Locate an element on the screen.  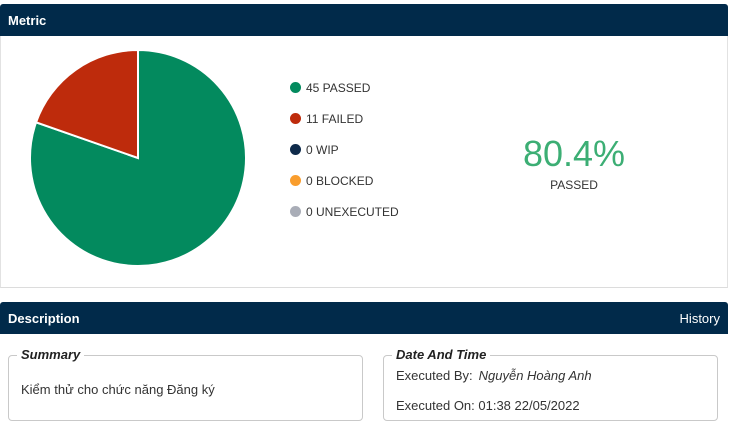
executed-by-row: Executed By: Nguyễn Hoàng Anh is located at coordinates (494, 375).